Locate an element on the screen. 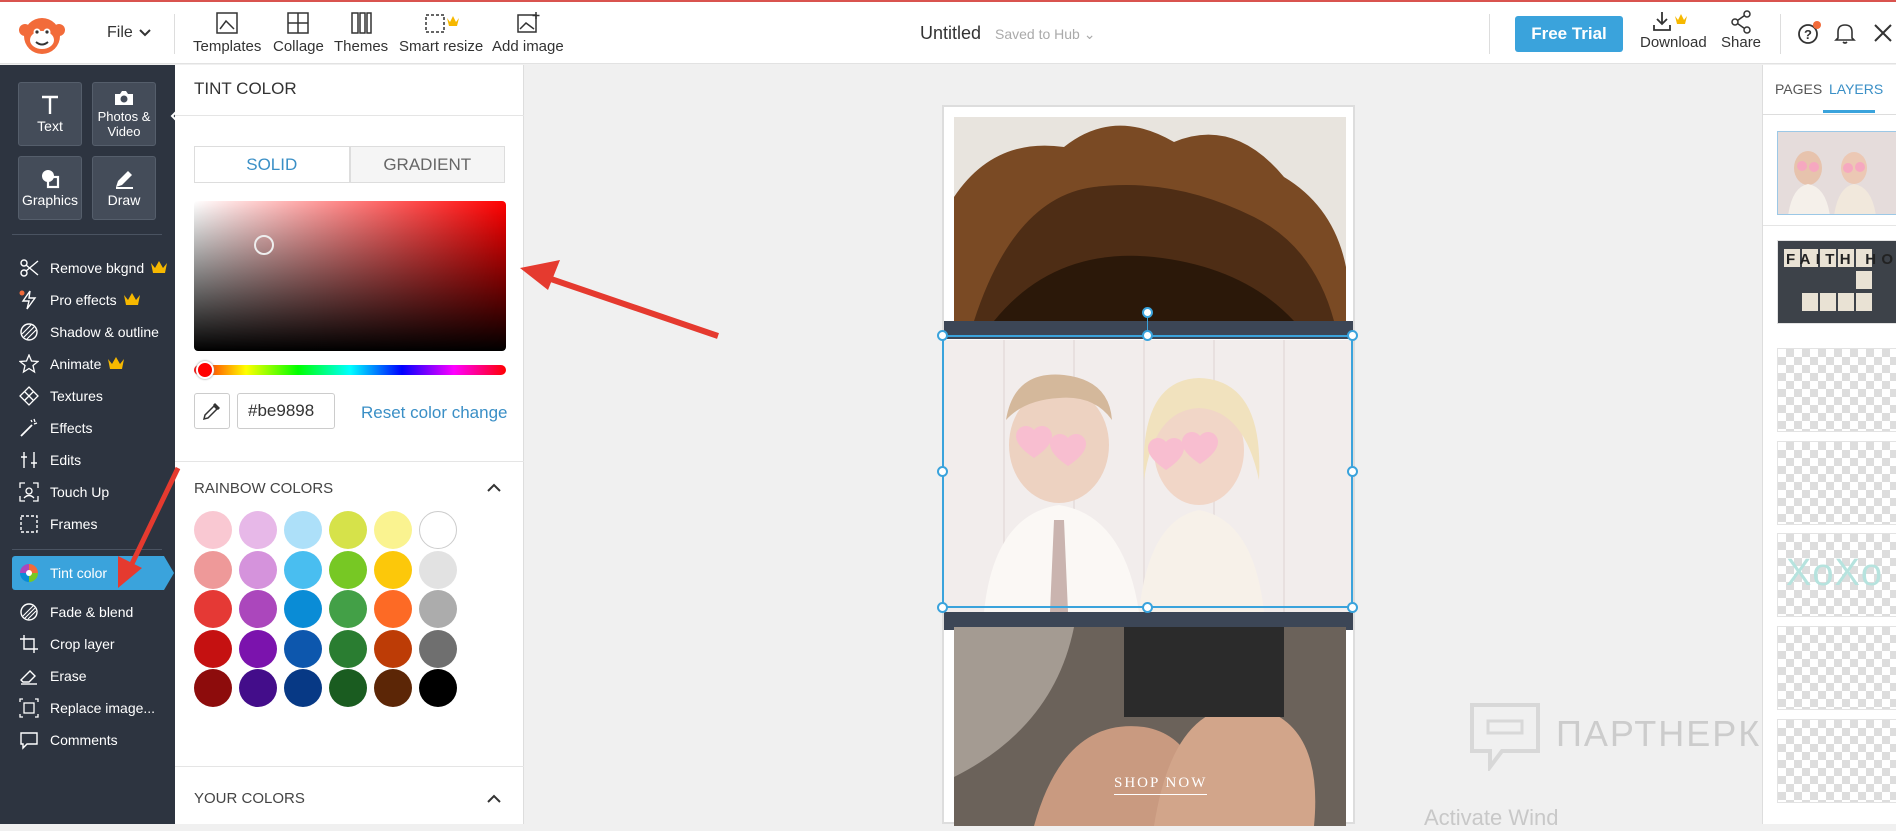 Image resolution: width=1896 pixels, height=831 pixels. nav-comments: Comments is located at coordinates (87, 740).